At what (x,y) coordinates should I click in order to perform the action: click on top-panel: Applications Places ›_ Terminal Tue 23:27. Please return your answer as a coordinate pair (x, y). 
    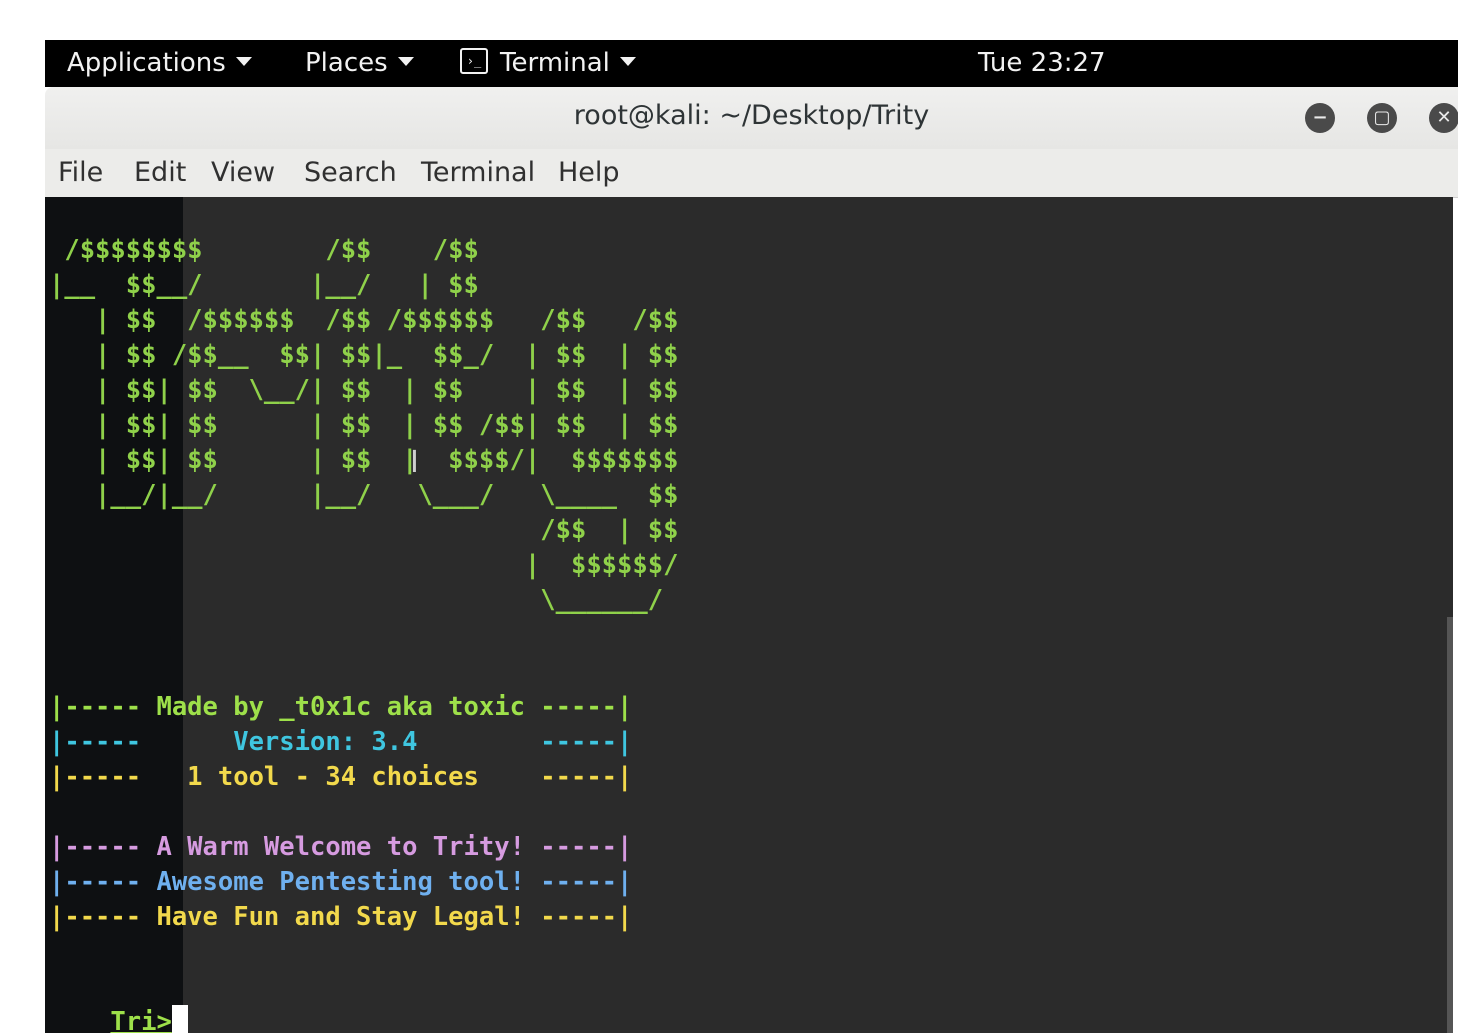
    Looking at the image, I should click on (751, 63).